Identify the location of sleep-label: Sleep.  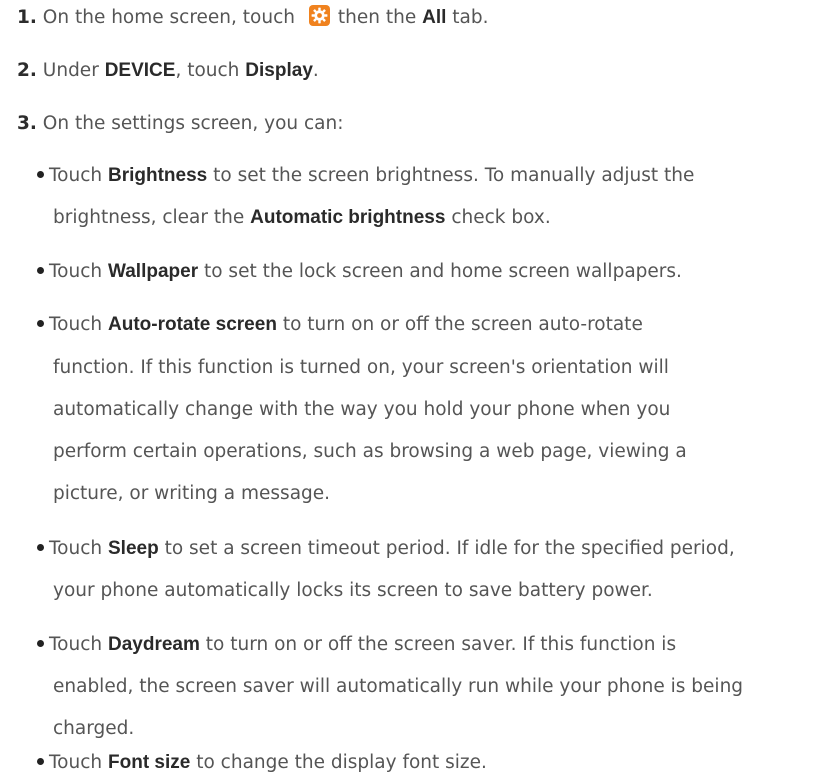
(133, 548).